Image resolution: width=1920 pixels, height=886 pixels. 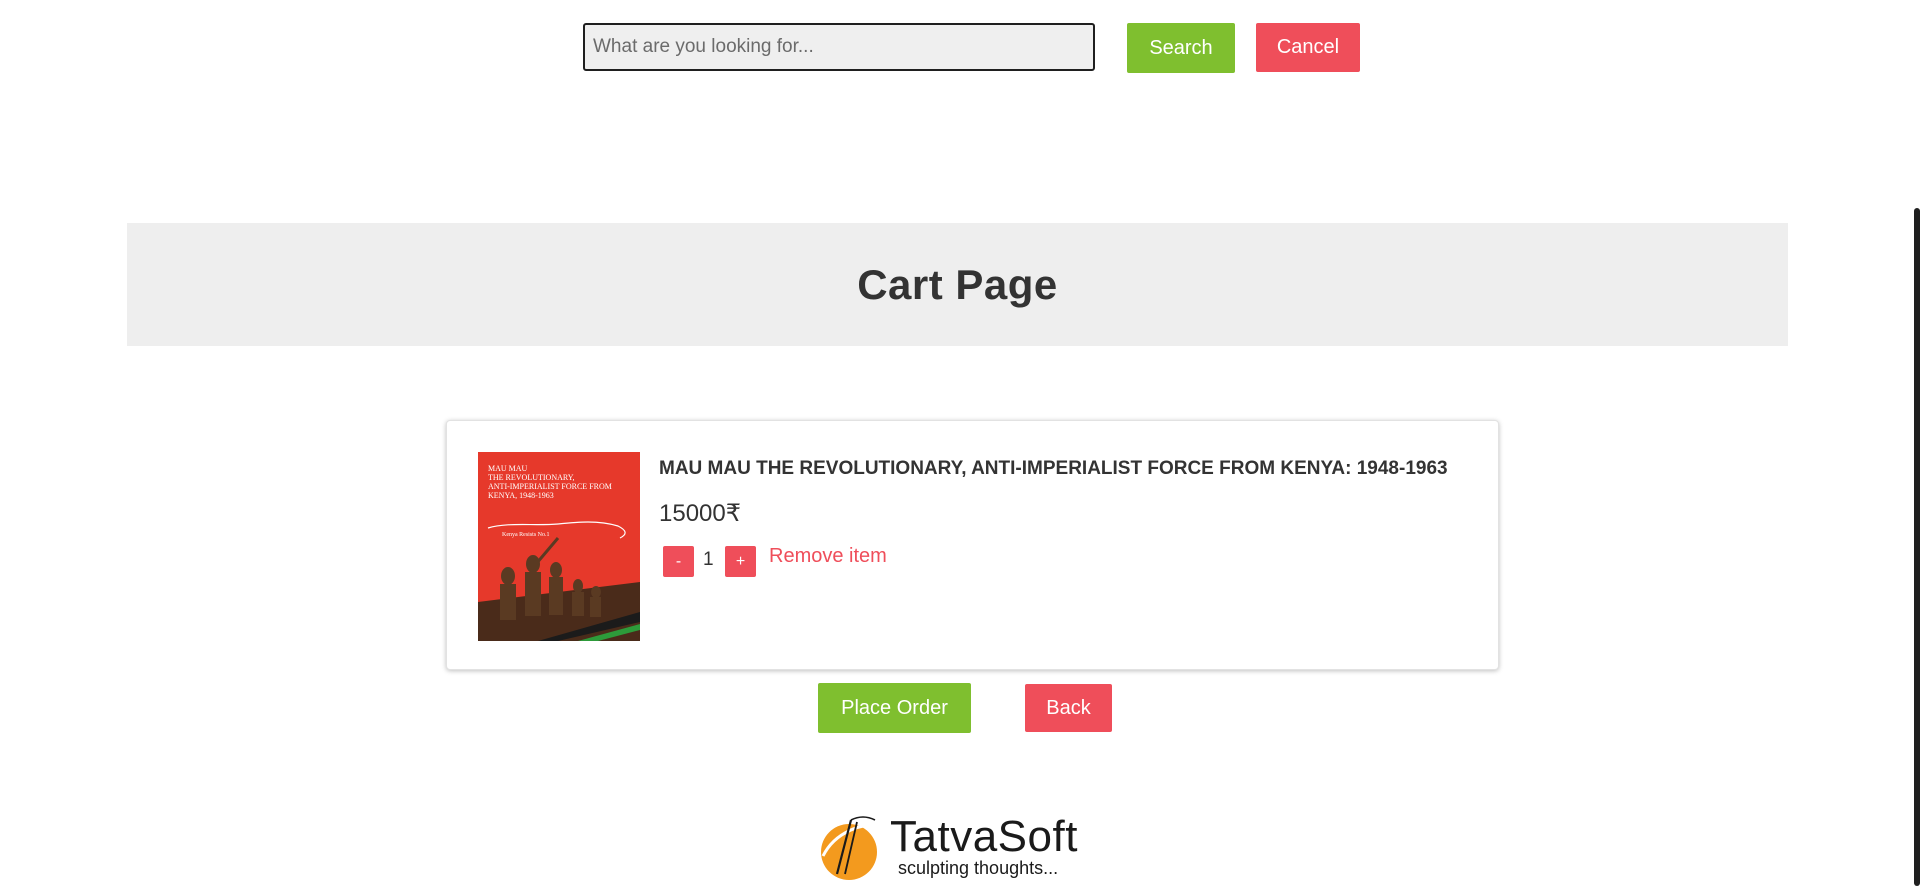 I want to click on brand-name: TatvaSoft, so click(x=984, y=836).